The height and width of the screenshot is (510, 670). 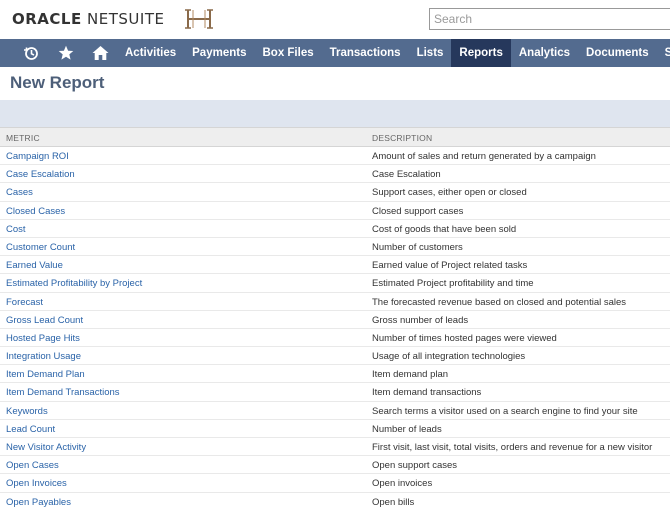 What do you see at coordinates (103, 19) in the screenshot?
I see `logo-net-text: NET` at bounding box center [103, 19].